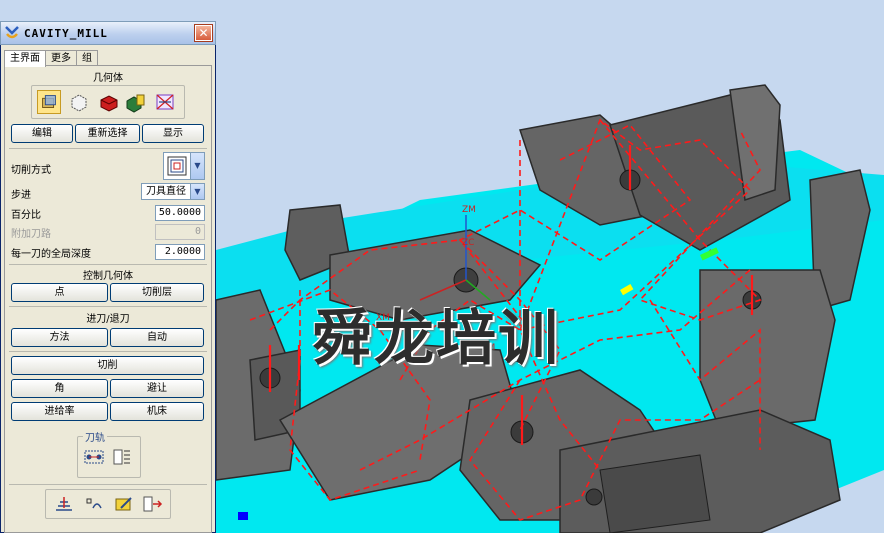  I want to click on close-icon: ✕, so click(203, 33).